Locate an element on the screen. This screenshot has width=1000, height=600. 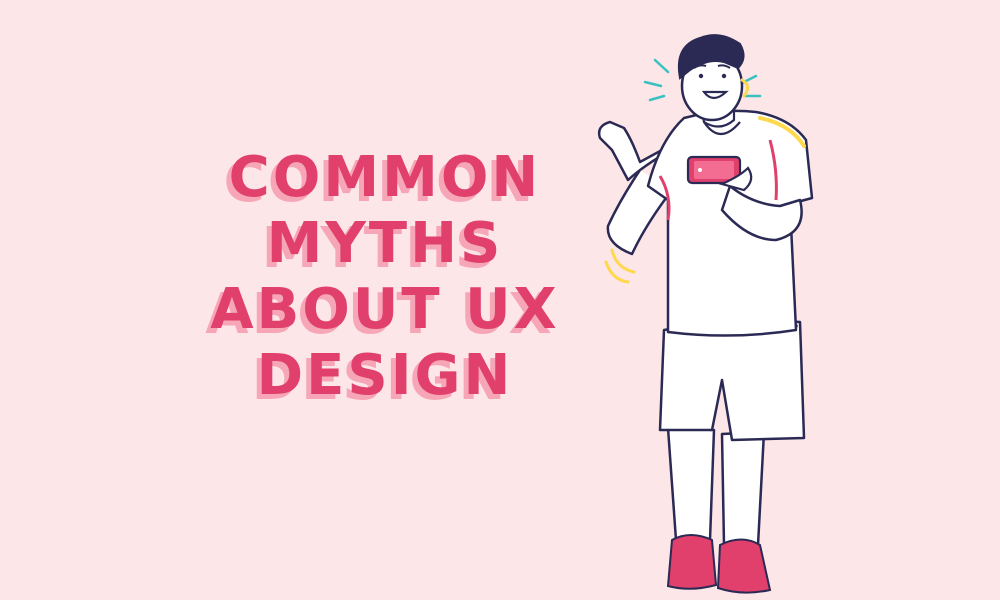
headline-line-4: DESIGN is located at coordinates (385, 375).